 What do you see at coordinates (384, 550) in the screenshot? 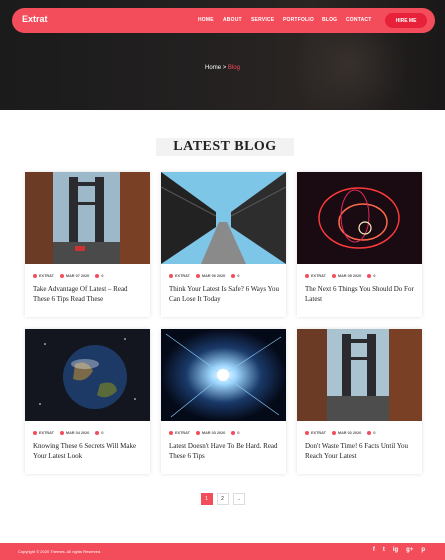
I see `twitter-icon: t` at bounding box center [384, 550].